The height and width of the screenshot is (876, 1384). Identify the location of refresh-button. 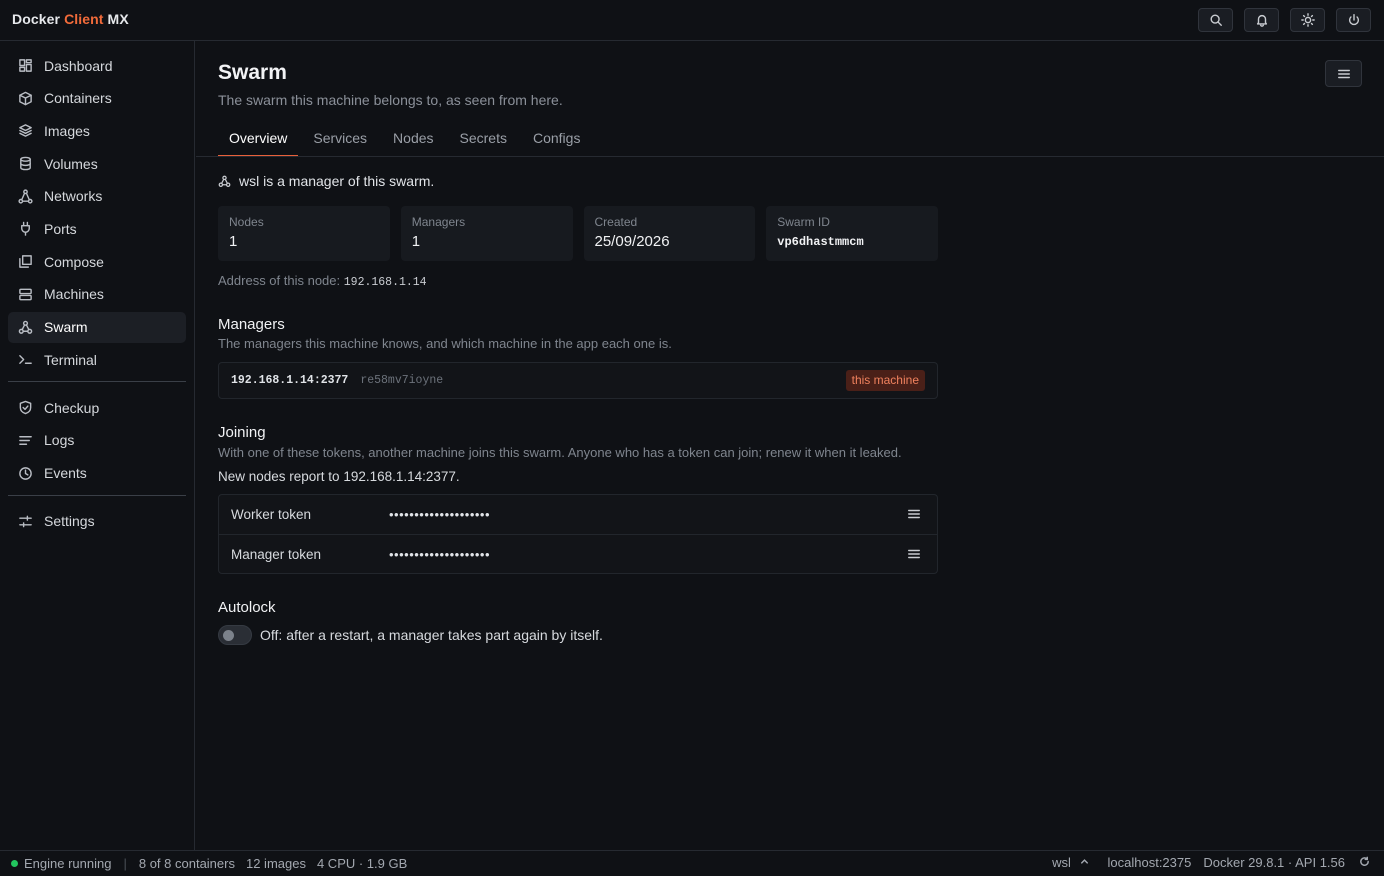
(1364, 862).